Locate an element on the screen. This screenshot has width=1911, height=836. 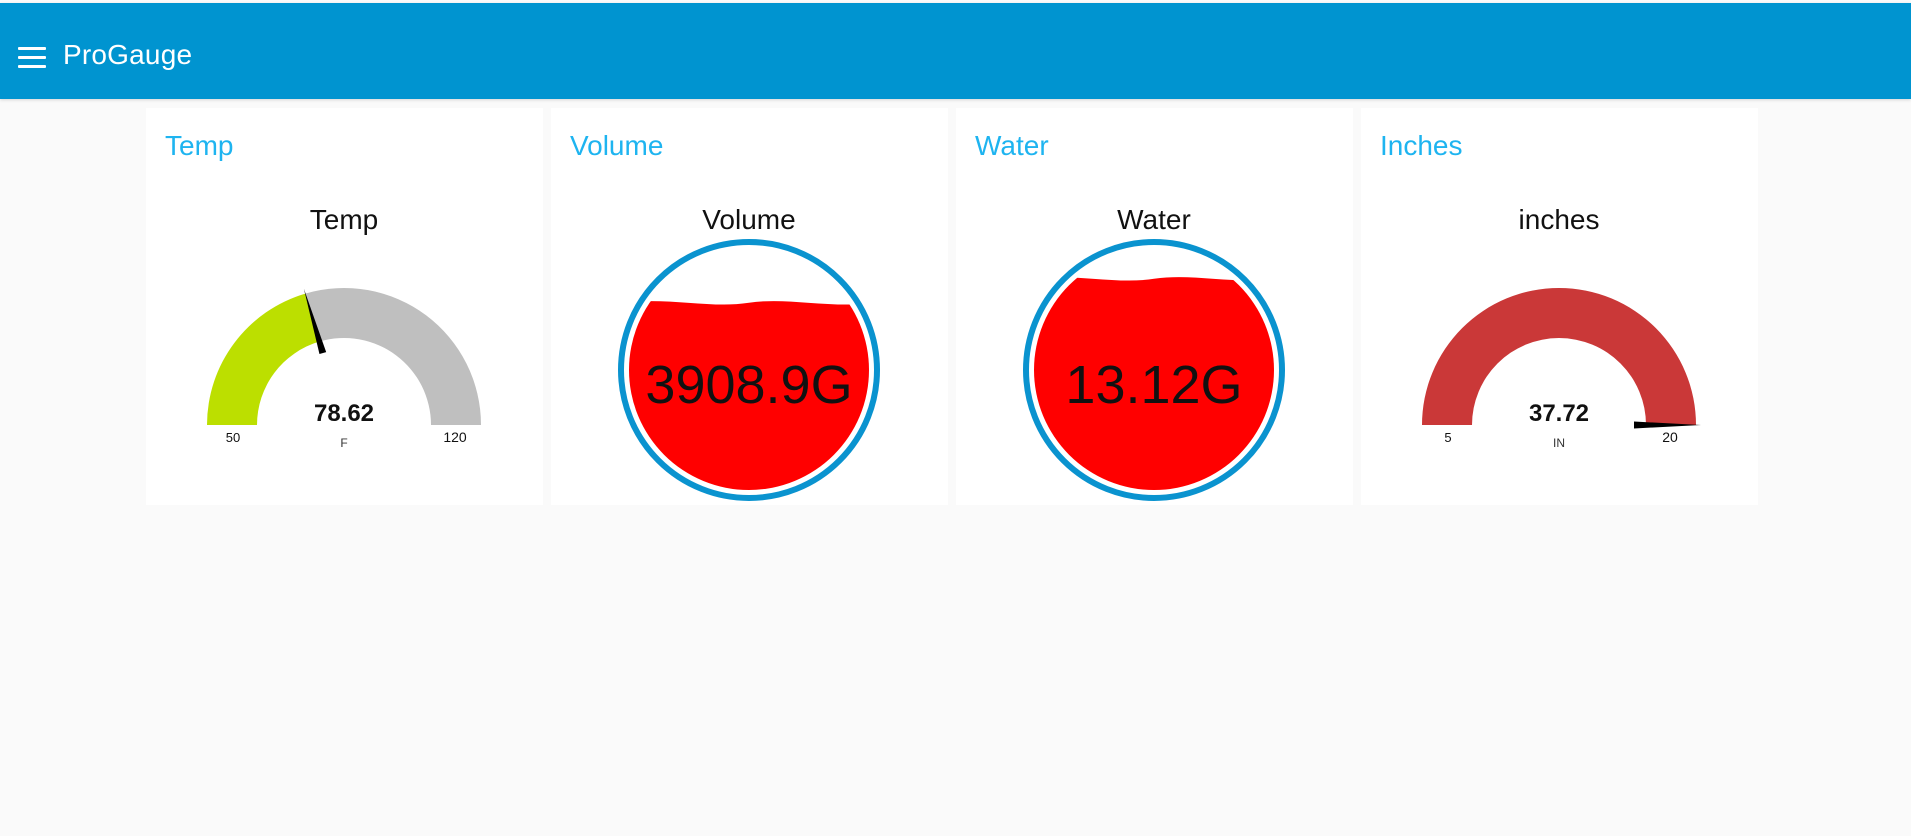
card-water: Water Water 13.12G is located at coordinates (1154, 306).